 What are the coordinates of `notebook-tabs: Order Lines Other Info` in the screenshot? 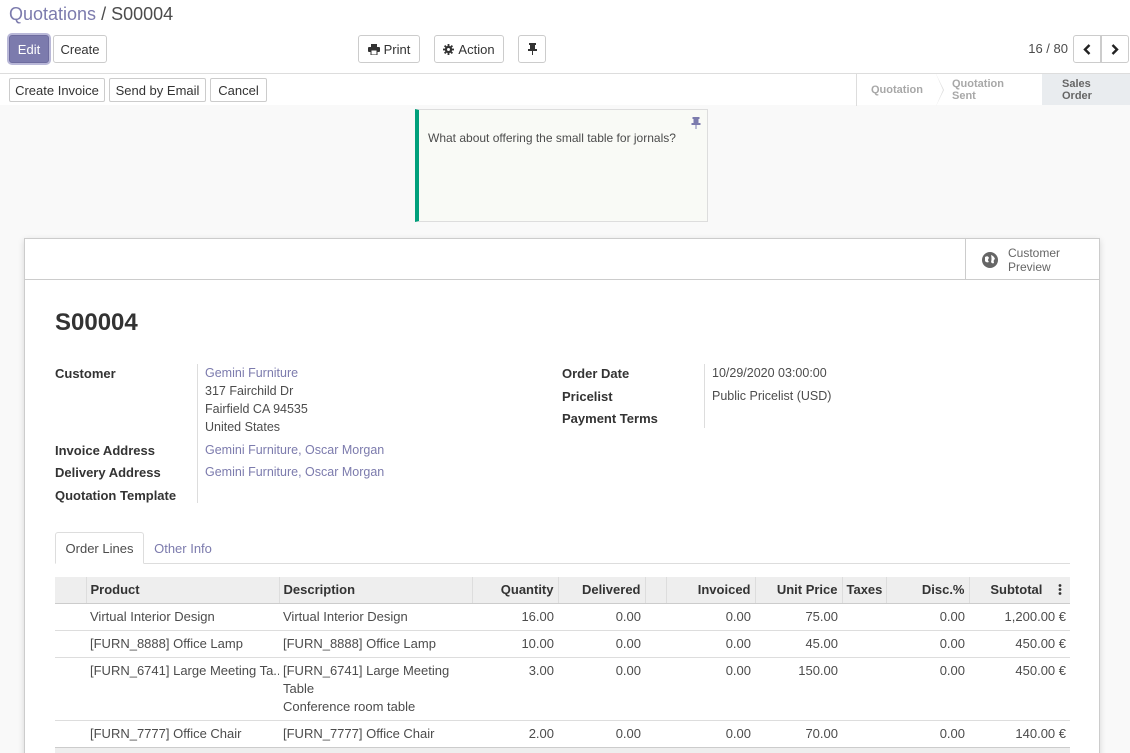 It's located at (562, 548).